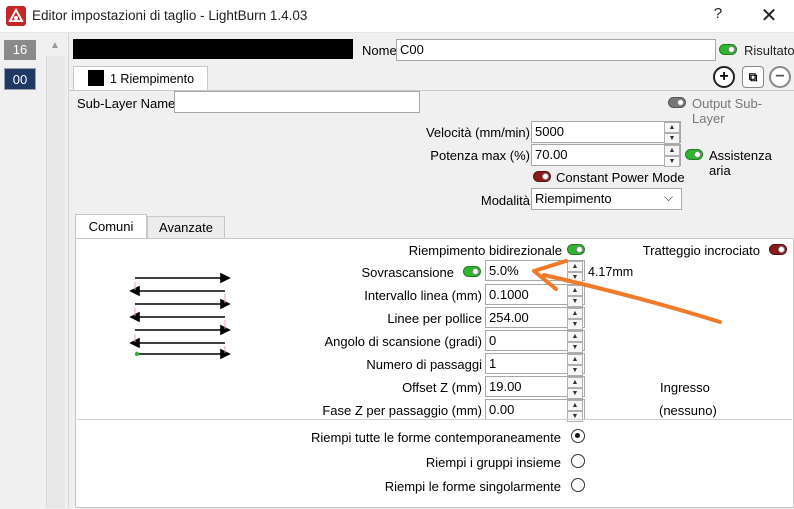 The image size is (794, 509). What do you see at coordinates (578, 485) in the screenshot?
I see `fill-single-radio` at bounding box center [578, 485].